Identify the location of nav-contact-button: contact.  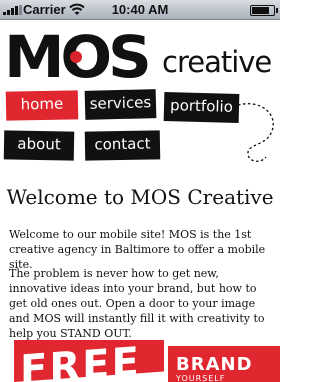
(122, 145).